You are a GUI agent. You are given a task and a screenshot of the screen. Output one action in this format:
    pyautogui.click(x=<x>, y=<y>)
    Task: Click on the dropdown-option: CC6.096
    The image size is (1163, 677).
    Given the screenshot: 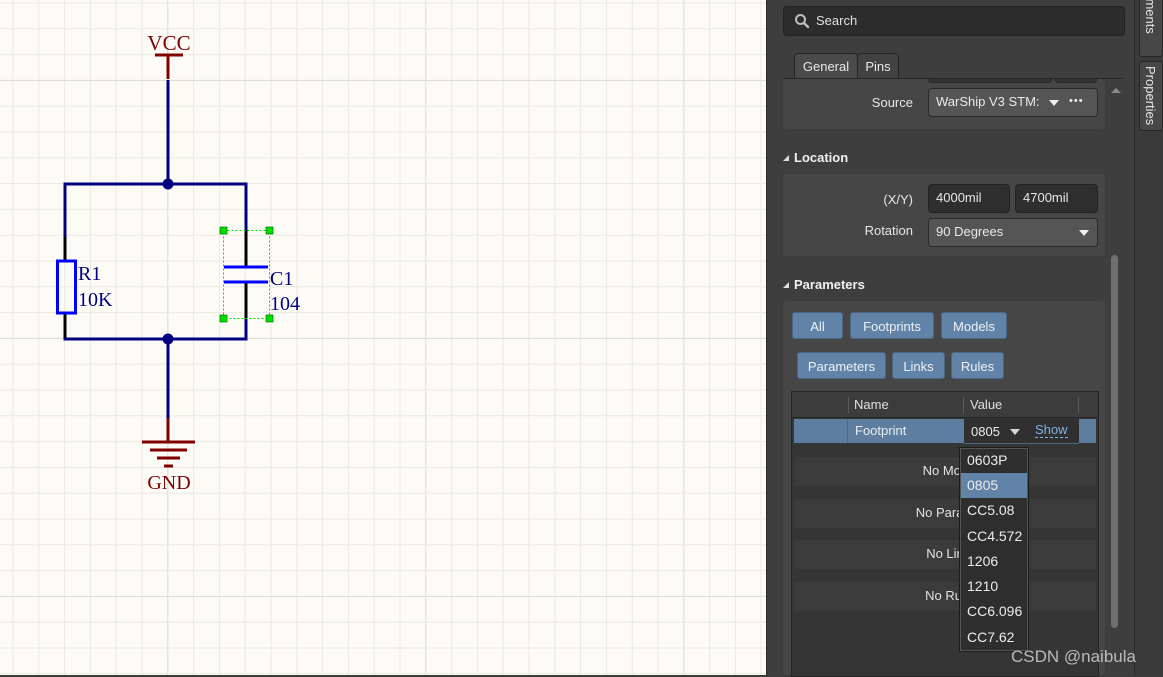 What is the action you would take?
    pyautogui.click(x=994, y=611)
    